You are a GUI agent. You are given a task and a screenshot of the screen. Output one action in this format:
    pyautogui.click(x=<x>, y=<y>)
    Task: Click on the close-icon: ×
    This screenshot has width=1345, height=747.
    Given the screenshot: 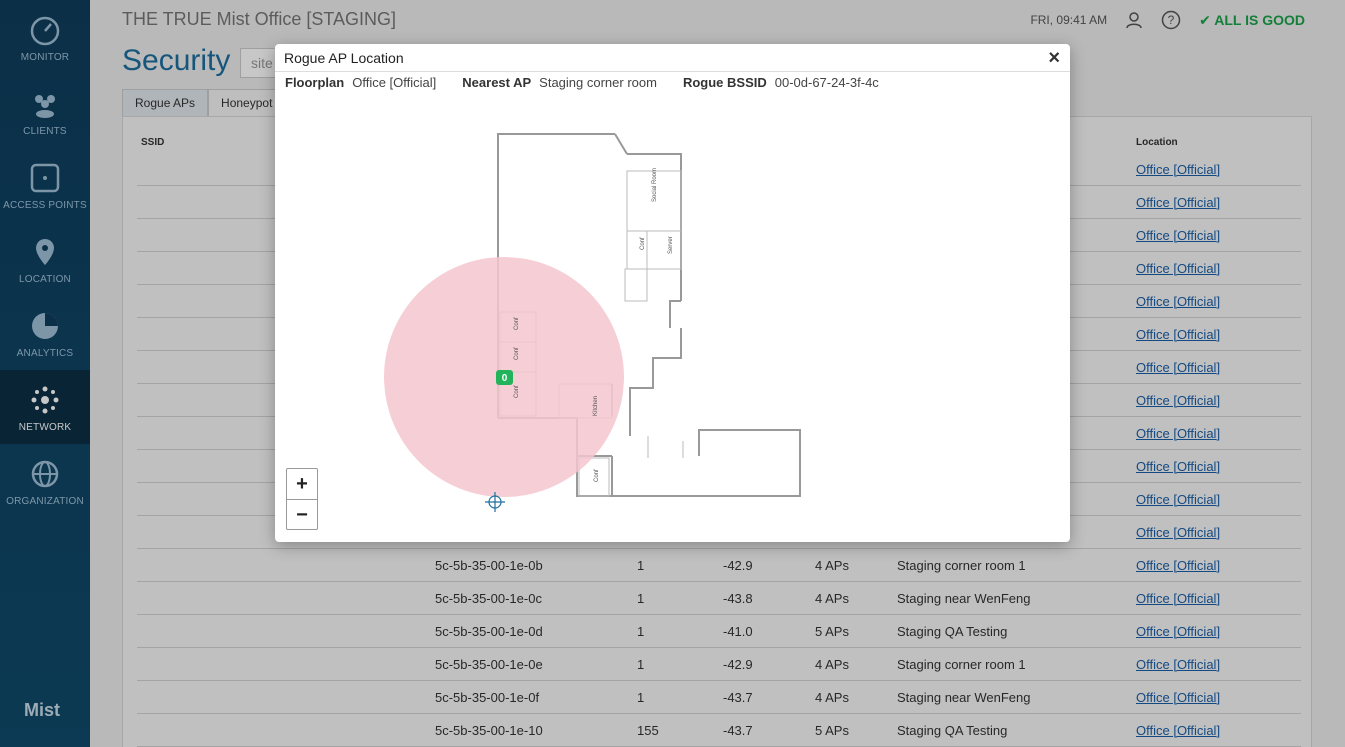 What is the action you would take?
    pyautogui.click(x=1054, y=58)
    